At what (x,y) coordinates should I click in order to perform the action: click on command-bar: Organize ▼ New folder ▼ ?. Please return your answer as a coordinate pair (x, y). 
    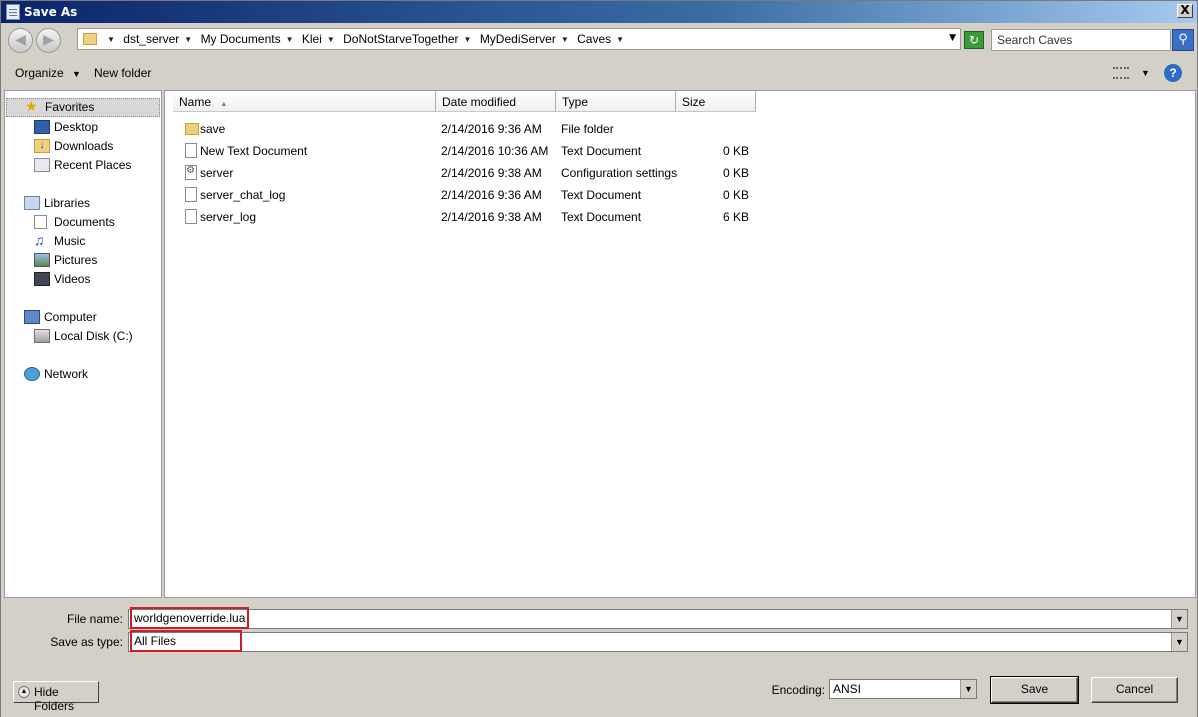
    Looking at the image, I should click on (599, 73).